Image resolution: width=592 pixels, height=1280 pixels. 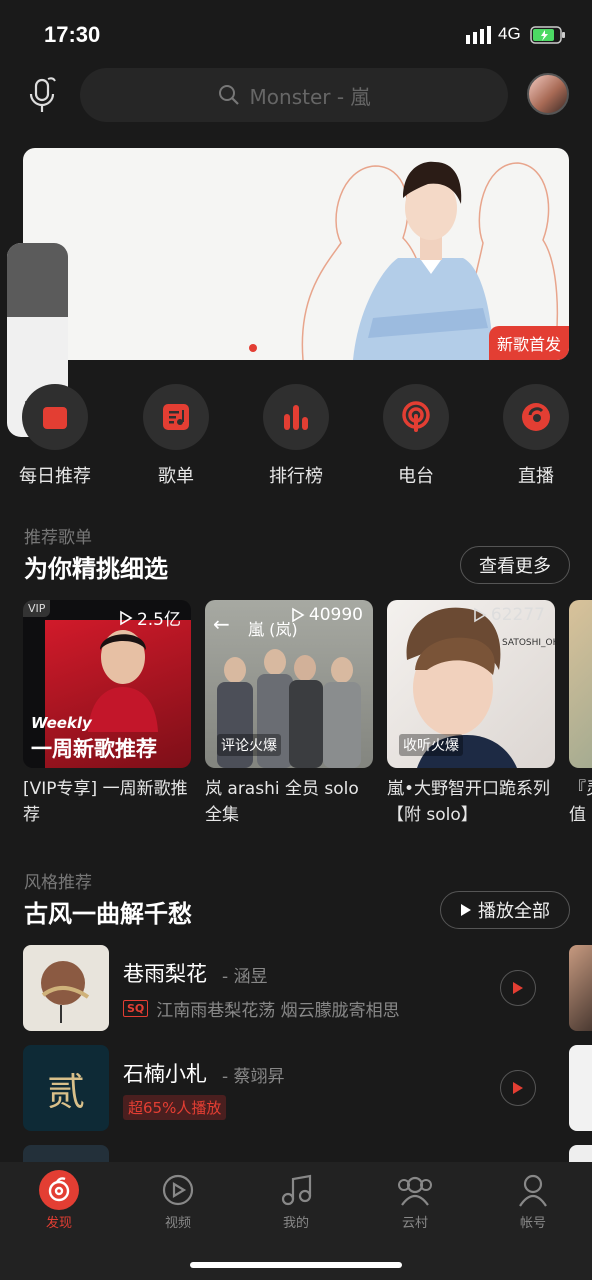 I want to click on category-label: 电台, so click(x=416, y=476).